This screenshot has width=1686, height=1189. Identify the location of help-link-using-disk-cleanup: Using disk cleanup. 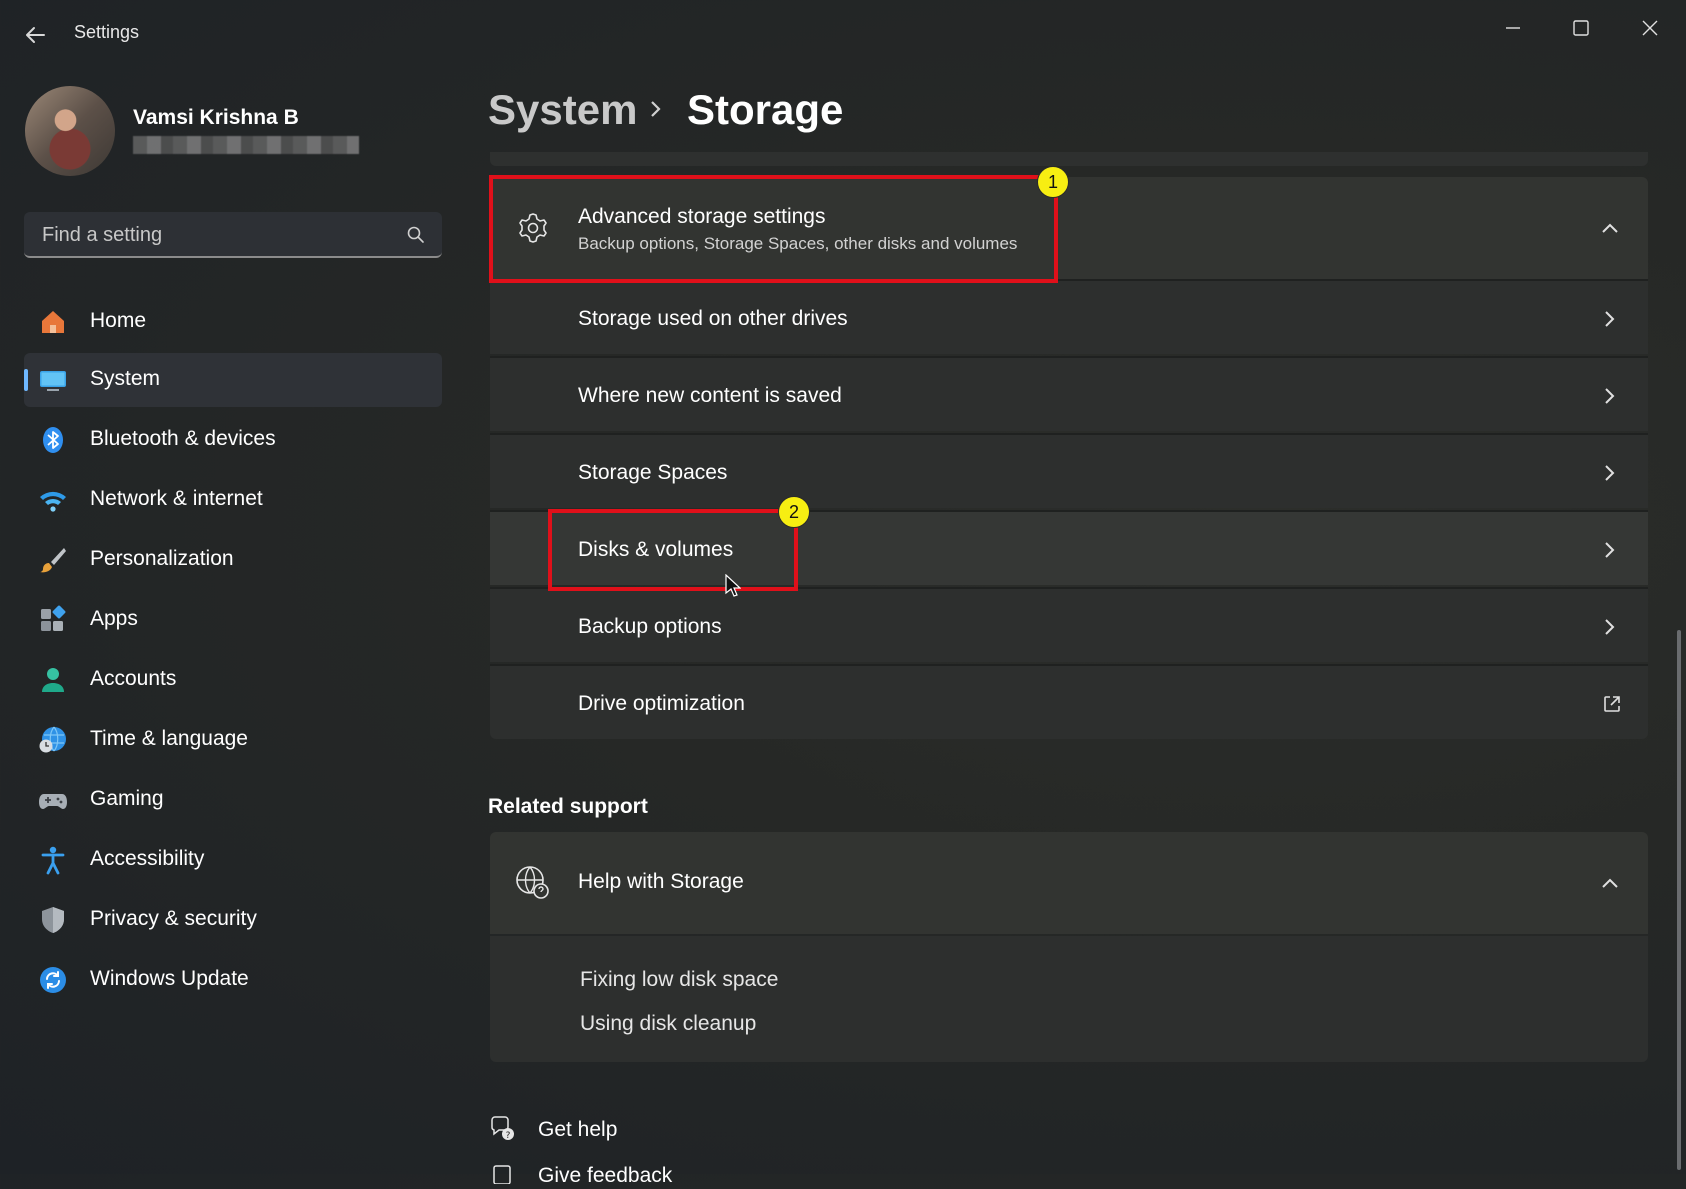
(668, 1024).